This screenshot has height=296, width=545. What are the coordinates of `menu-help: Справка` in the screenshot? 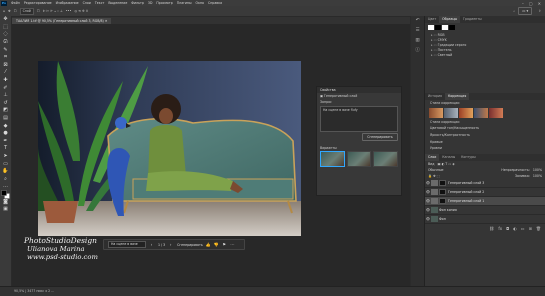 It's located at (215, 3).